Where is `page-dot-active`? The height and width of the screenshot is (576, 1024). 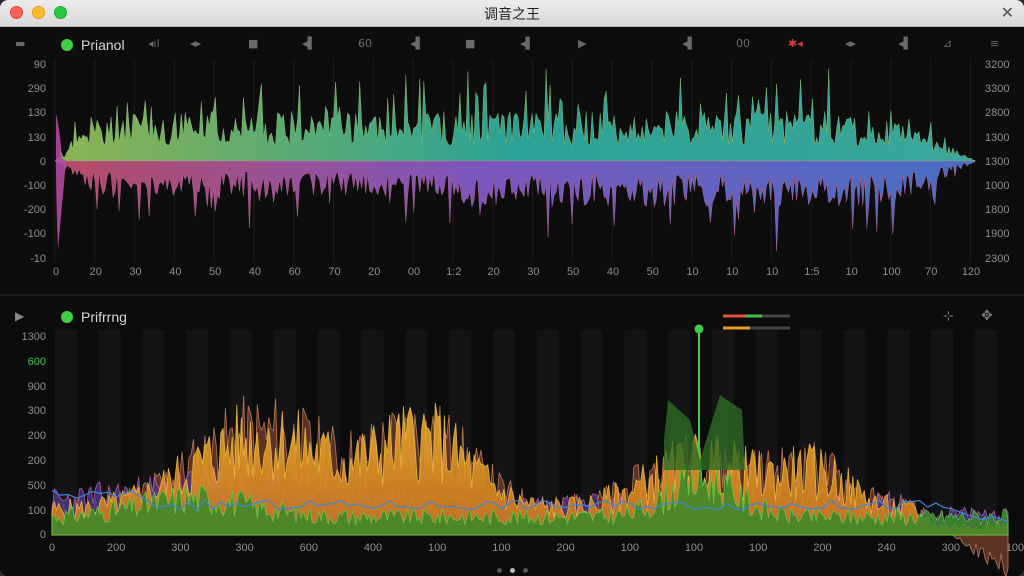
page-dot-active is located at coordinates (512, 570).